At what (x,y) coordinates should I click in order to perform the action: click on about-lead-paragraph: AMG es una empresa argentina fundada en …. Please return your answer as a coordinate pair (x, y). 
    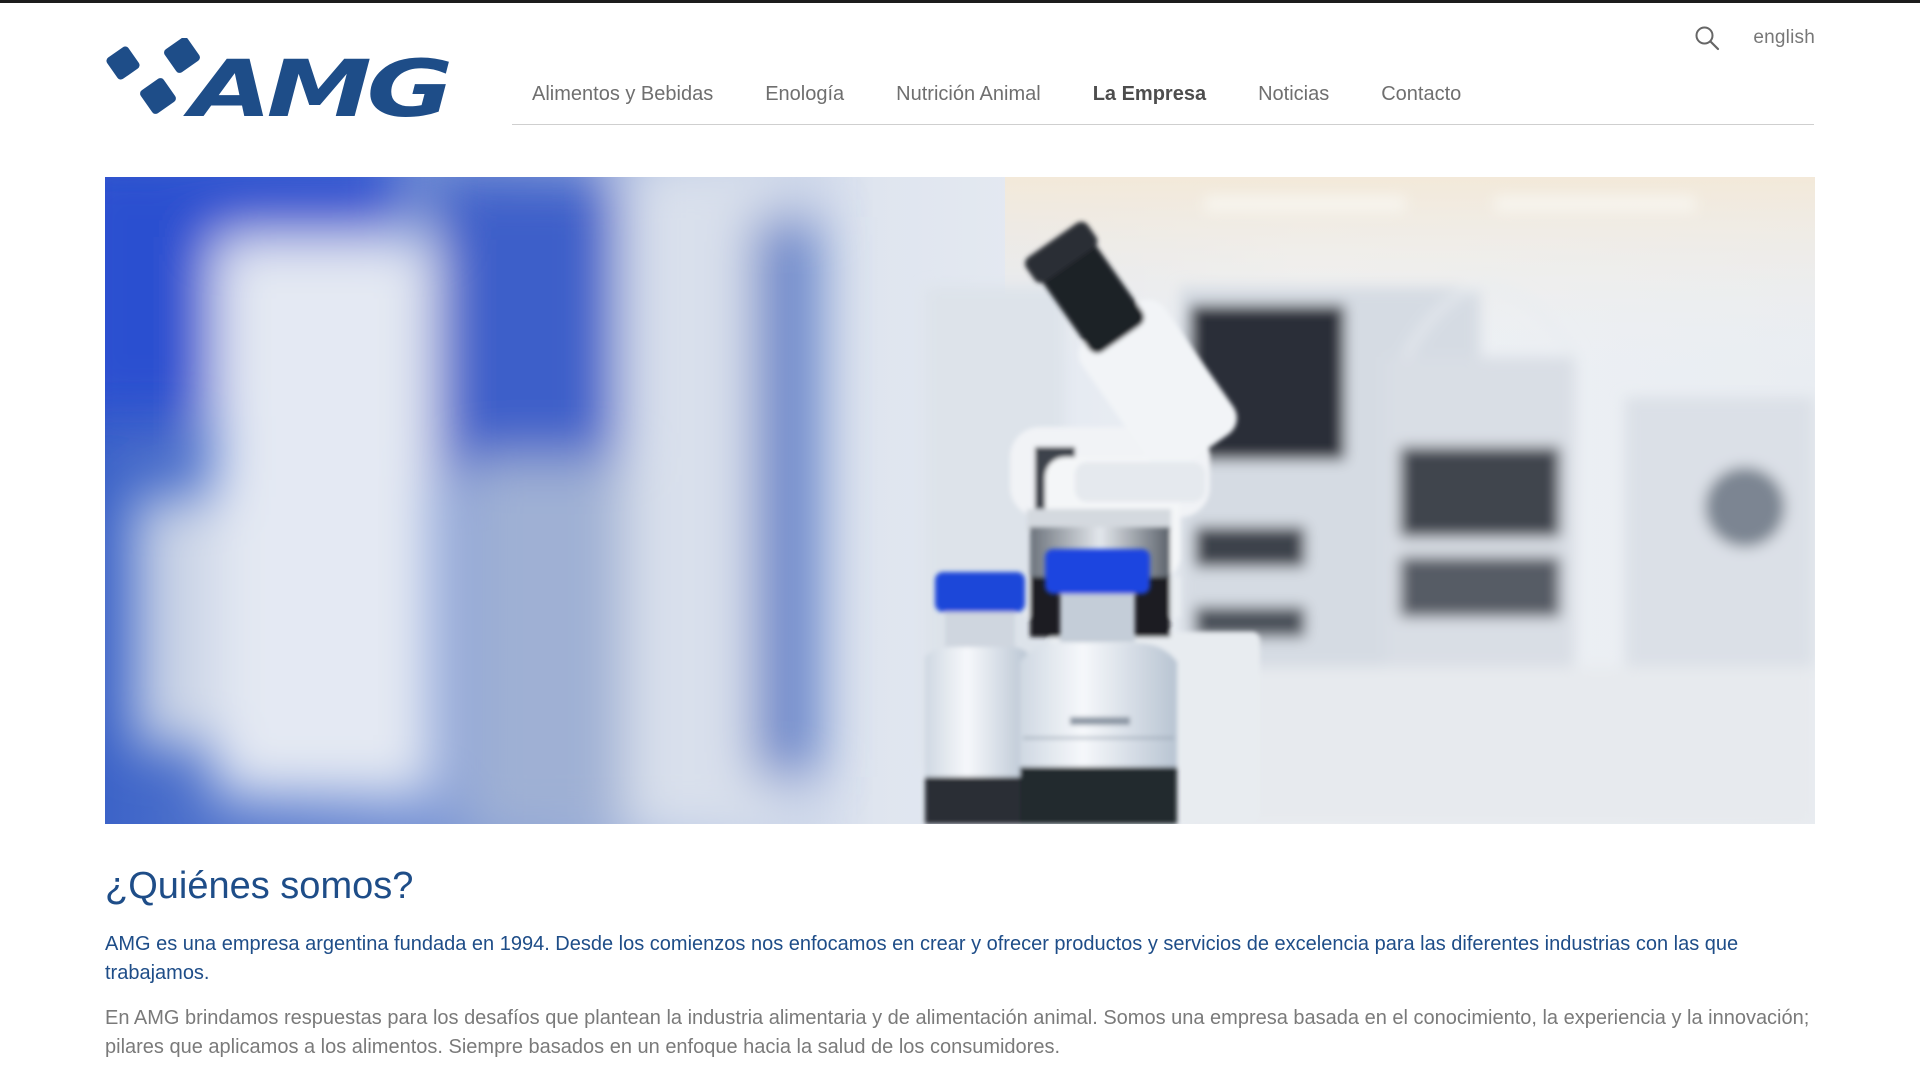
    Looking at the image, I should click on (922, 958).